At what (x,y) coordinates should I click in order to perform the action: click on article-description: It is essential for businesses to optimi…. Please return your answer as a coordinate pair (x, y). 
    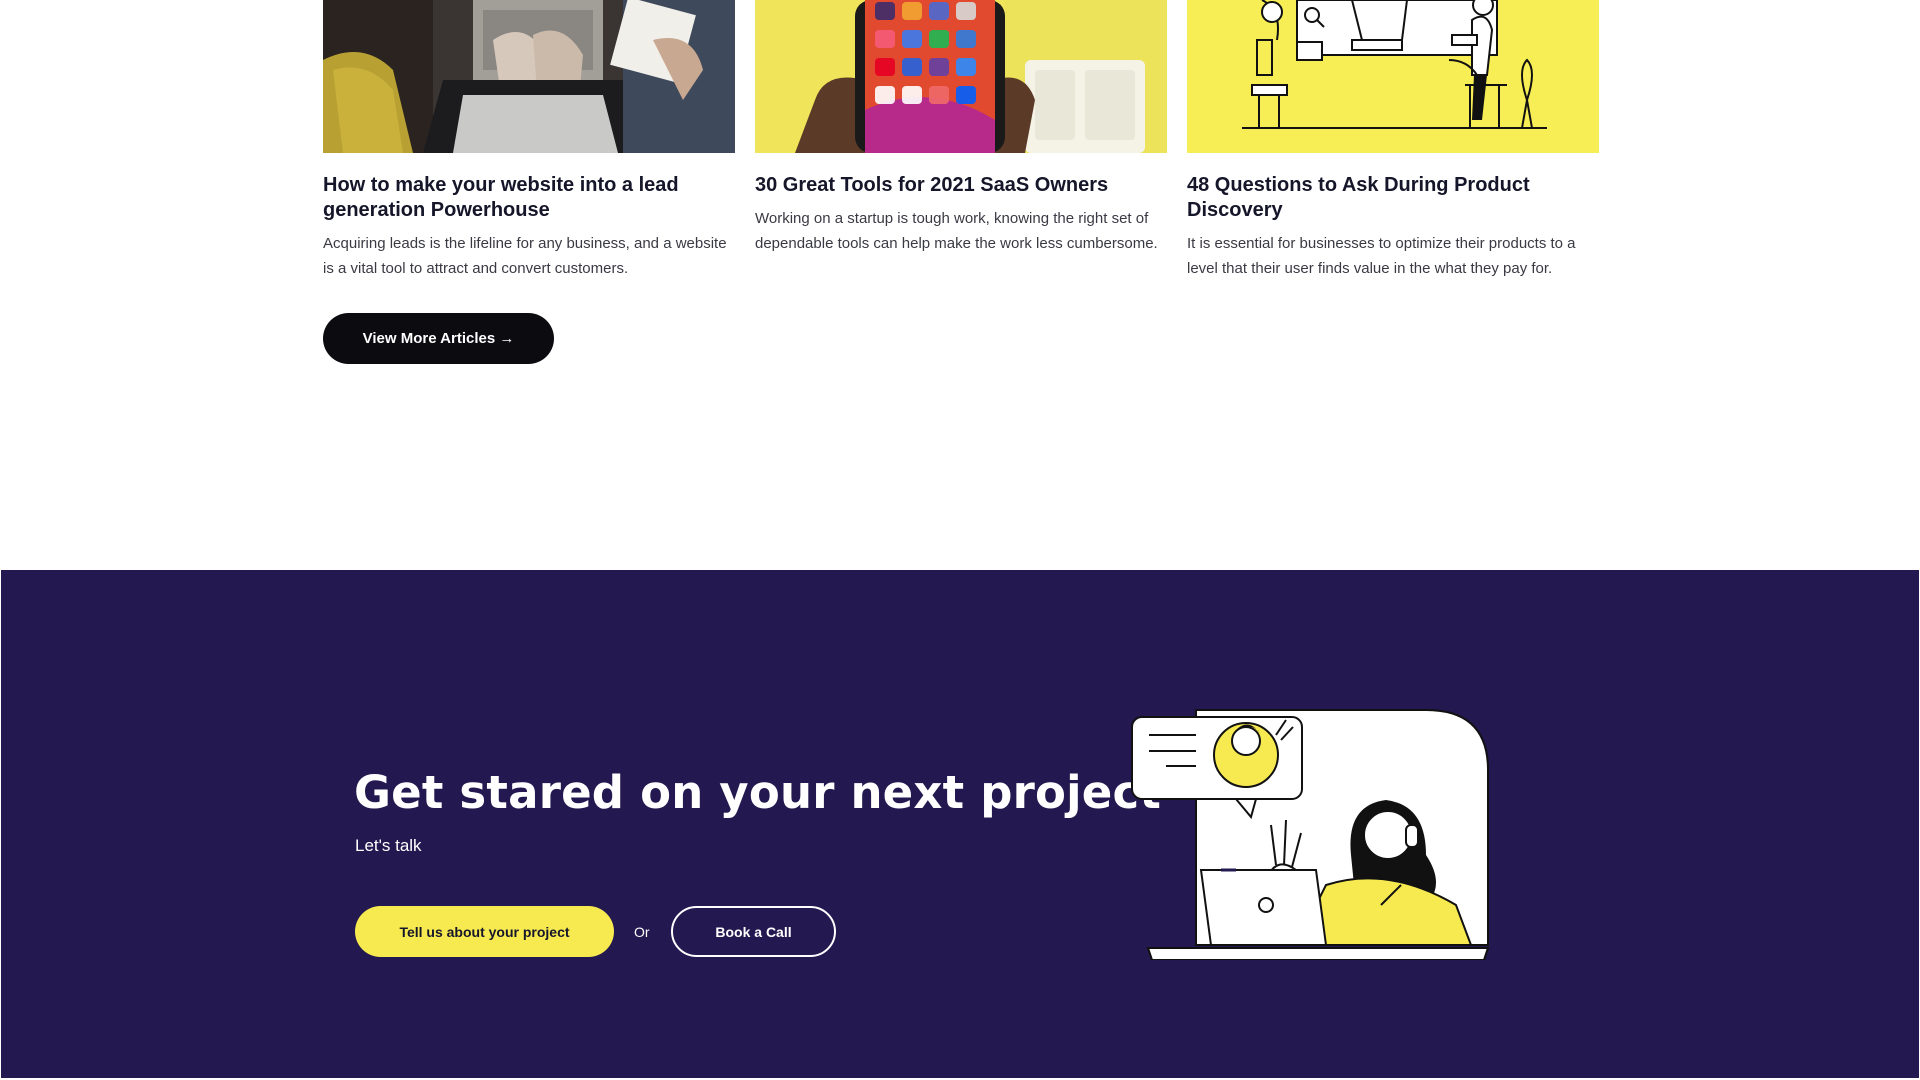
    Looking at the image, I should click on (1381, 256).